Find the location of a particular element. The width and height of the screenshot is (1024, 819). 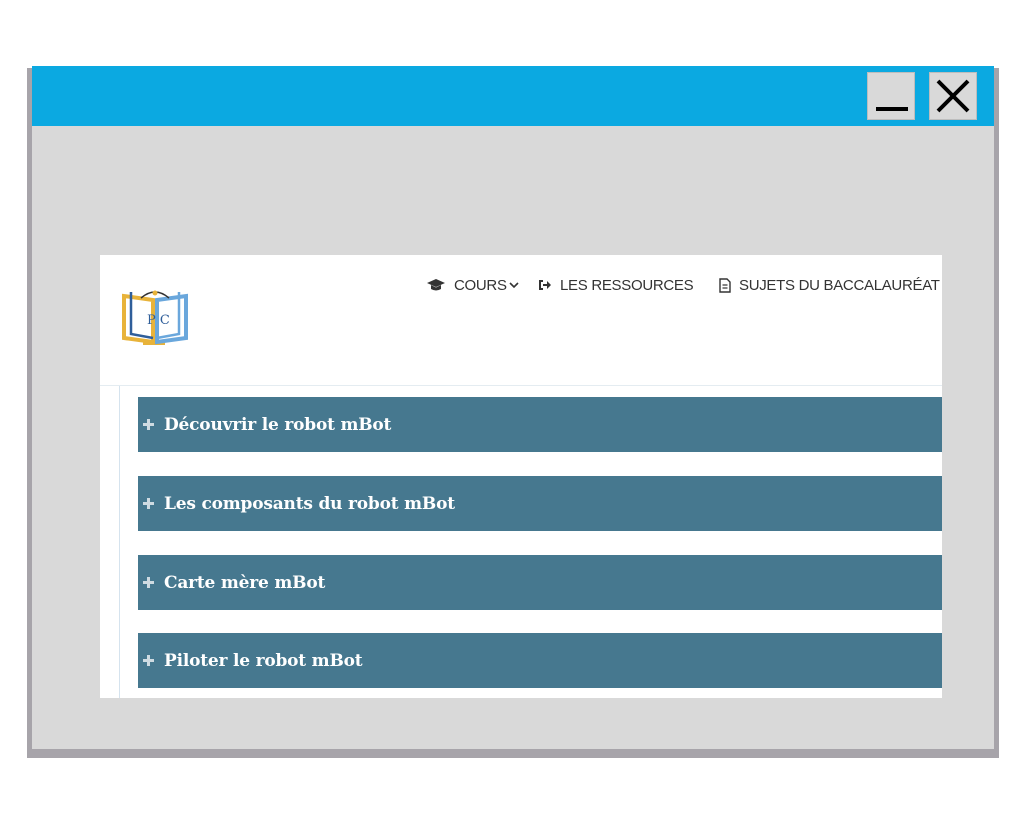

section-composants: Les composants du robot mBot is located at coordinates (540, 503).